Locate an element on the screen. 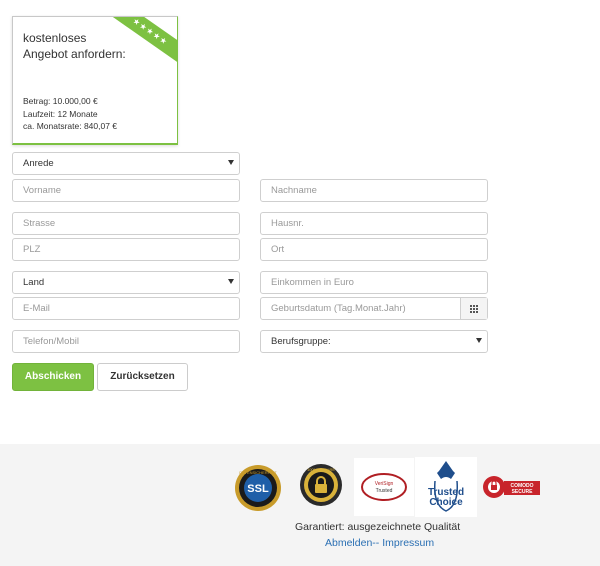 Image resolution: width=600 pixels, height=566 pixels. plz-input: PLZ is located at coordinates (126, 249).